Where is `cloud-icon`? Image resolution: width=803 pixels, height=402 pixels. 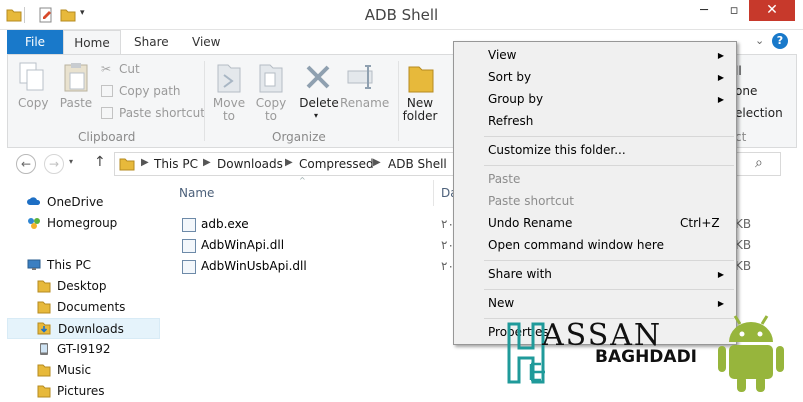
cloud-icon is located at coordinates (34, 201).